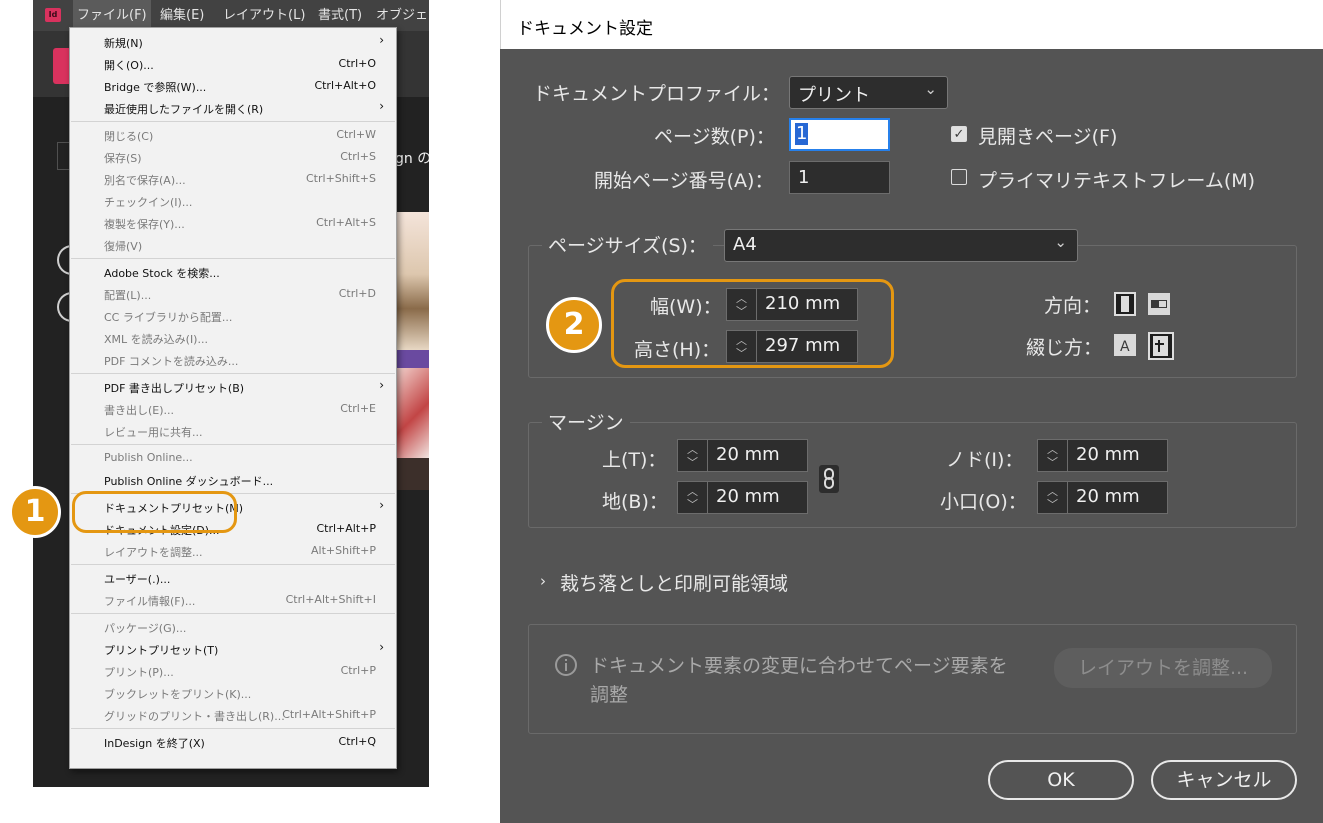 The image size is (1323, 823). What do you see at coordinates (543, 581) in the screenshot?
I see `chevron-right-icon: ›` at bounding box center [543, 581].